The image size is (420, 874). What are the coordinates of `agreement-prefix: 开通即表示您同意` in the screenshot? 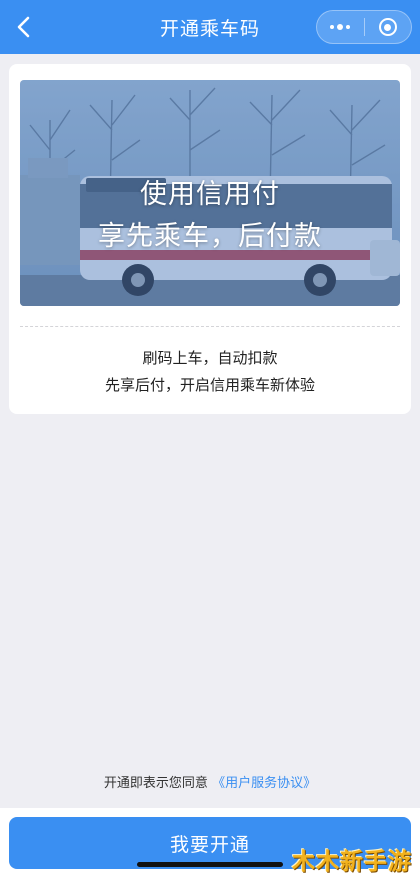 It's located at (155, 783).